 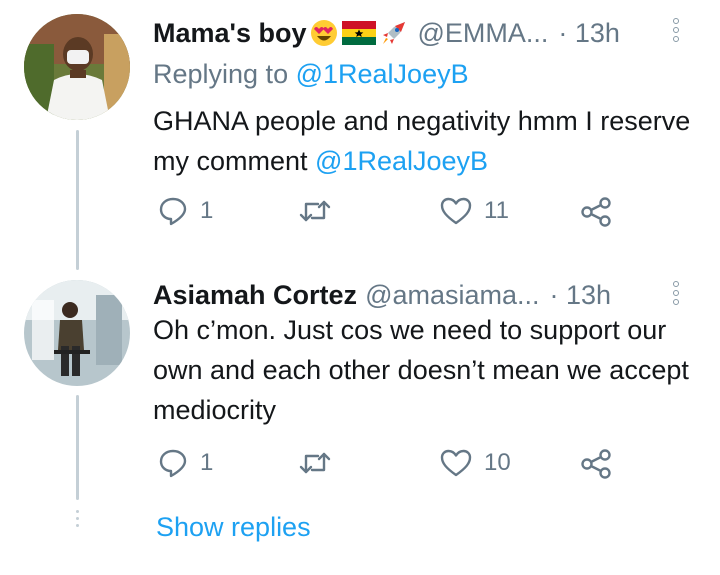 What do you see at coordinates (401, 161) in the screenshot?
I see `mention-link: @1RealJoeyB` at bounding box center [401, 161].